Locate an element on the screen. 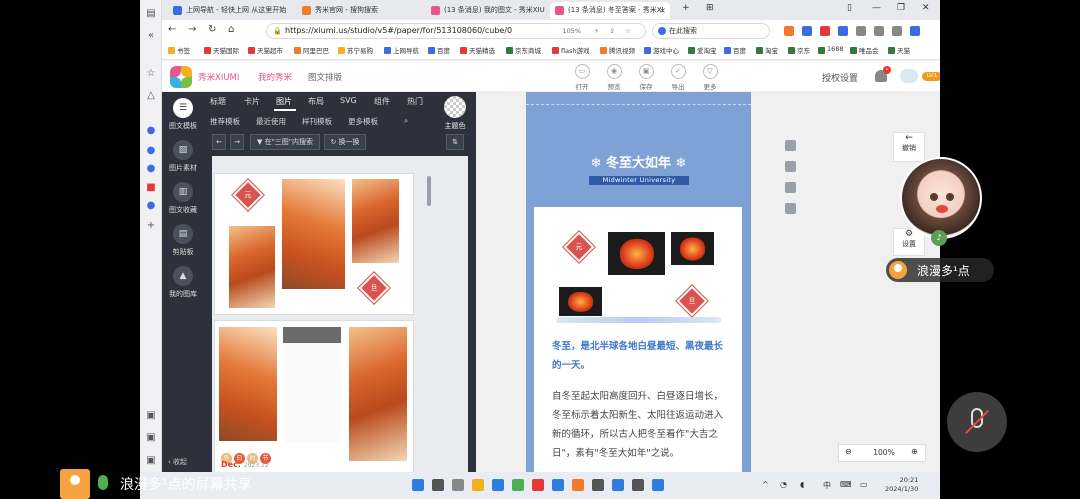 This screenshot has height=499, width=1080. subtab-more: 更多模板 is located at coordinates (363, 121).